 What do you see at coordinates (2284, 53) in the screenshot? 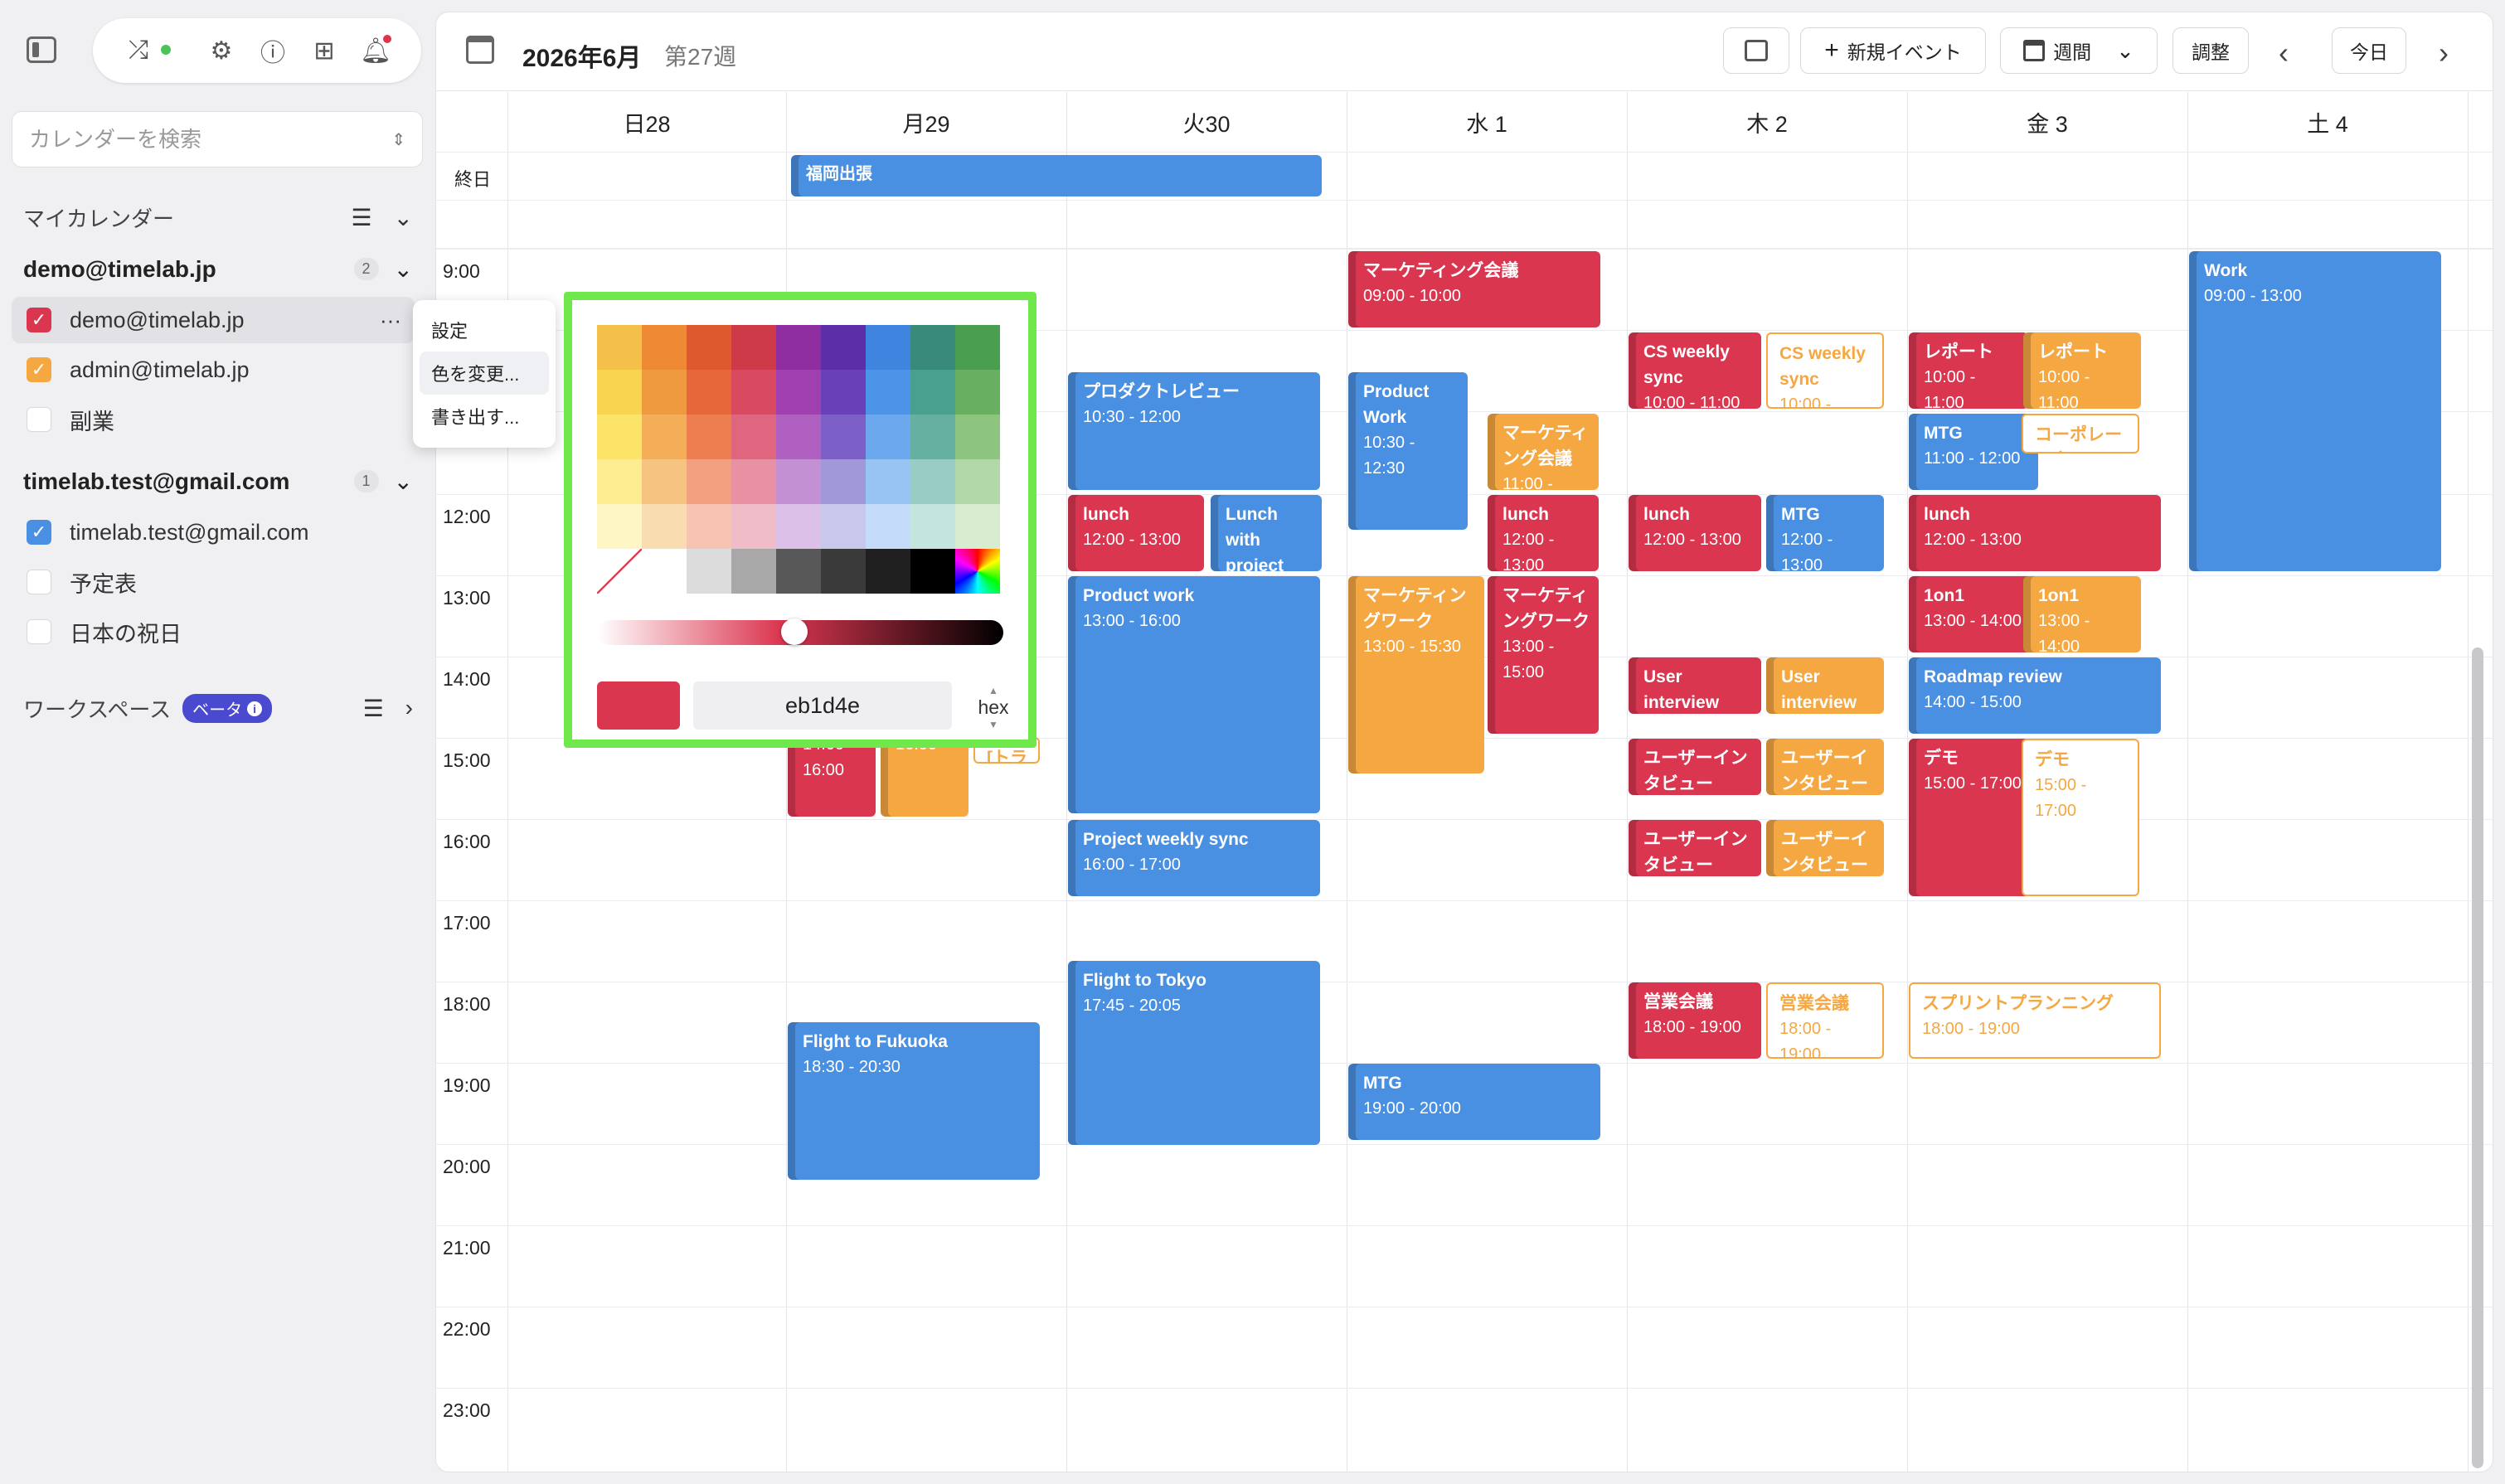
I see `prev-week-icon: ‹` at bounding box center [2284, 53].